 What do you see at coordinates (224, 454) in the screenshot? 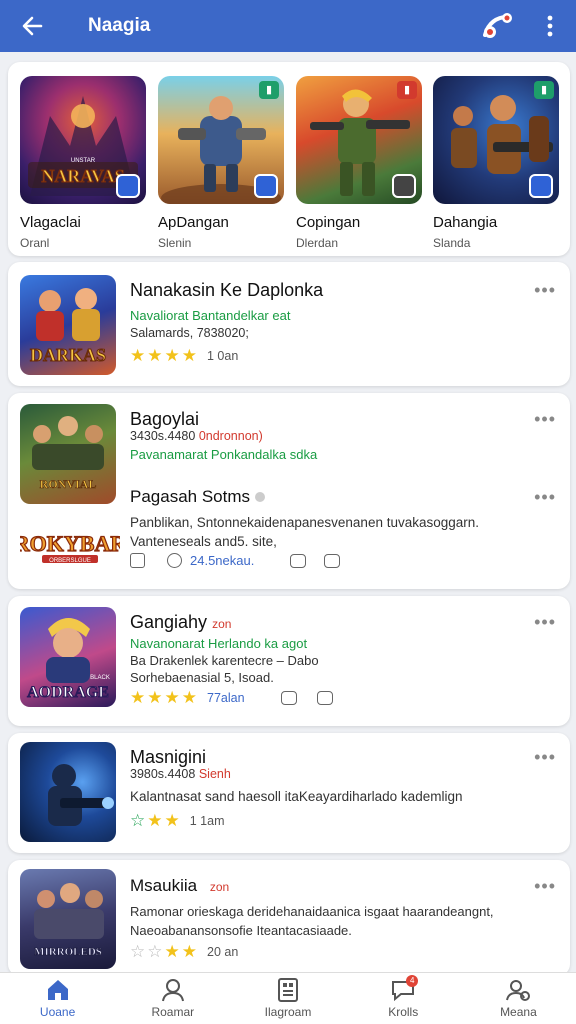
I see `item-developer: Pavanamarat Ponkandalka sdka` at bounding box center [224, 454].